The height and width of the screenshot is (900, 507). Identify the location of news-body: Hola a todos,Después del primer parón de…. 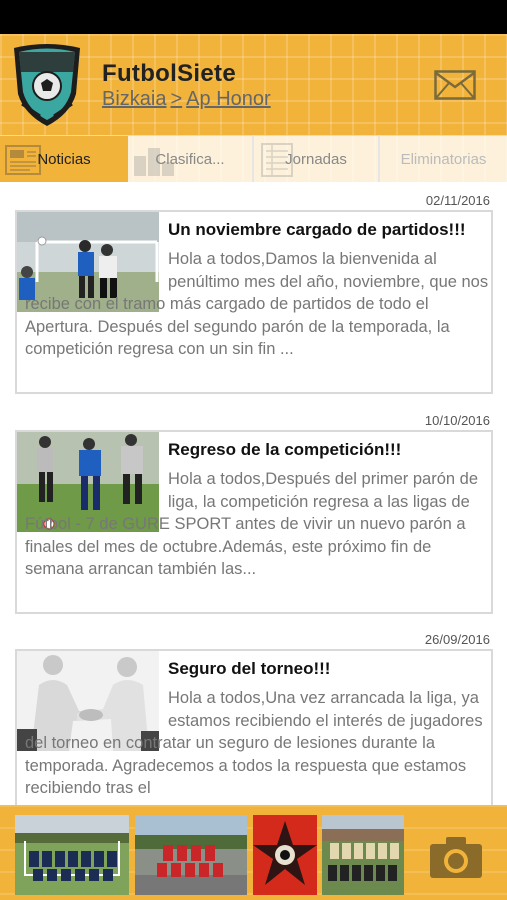
(252, 524).